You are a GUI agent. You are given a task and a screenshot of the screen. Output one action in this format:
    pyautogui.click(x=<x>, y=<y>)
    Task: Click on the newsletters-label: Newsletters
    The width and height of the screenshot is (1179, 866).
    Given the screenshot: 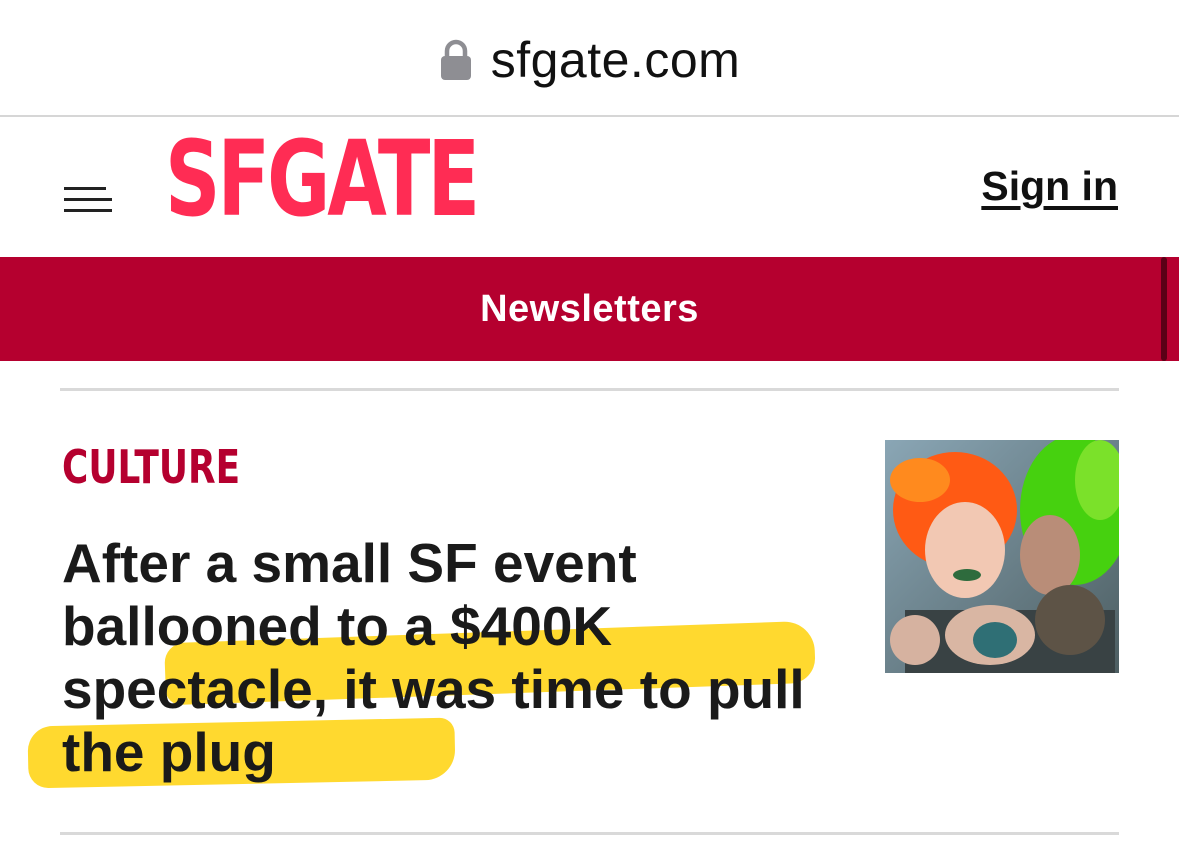 What is the action you would take?
    pyautogui.click(x=589, y=309)
    